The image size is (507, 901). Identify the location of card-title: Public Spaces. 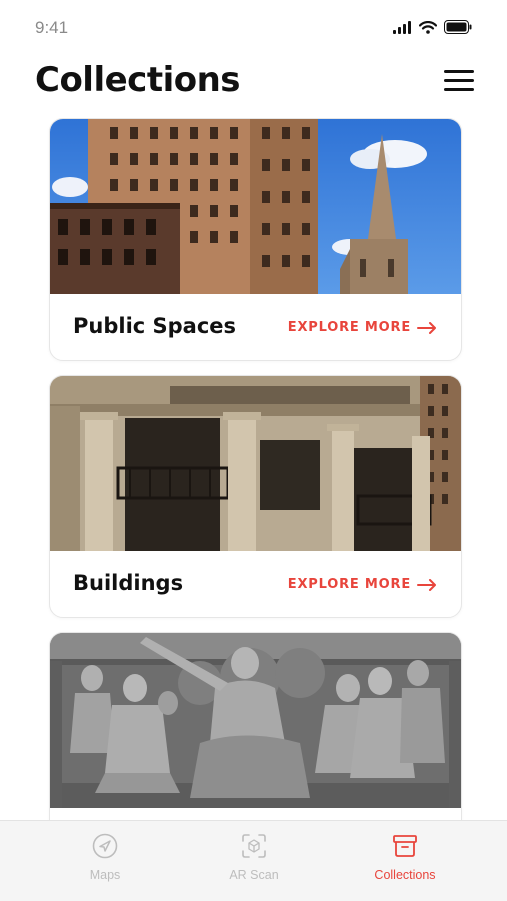
(155, 326).